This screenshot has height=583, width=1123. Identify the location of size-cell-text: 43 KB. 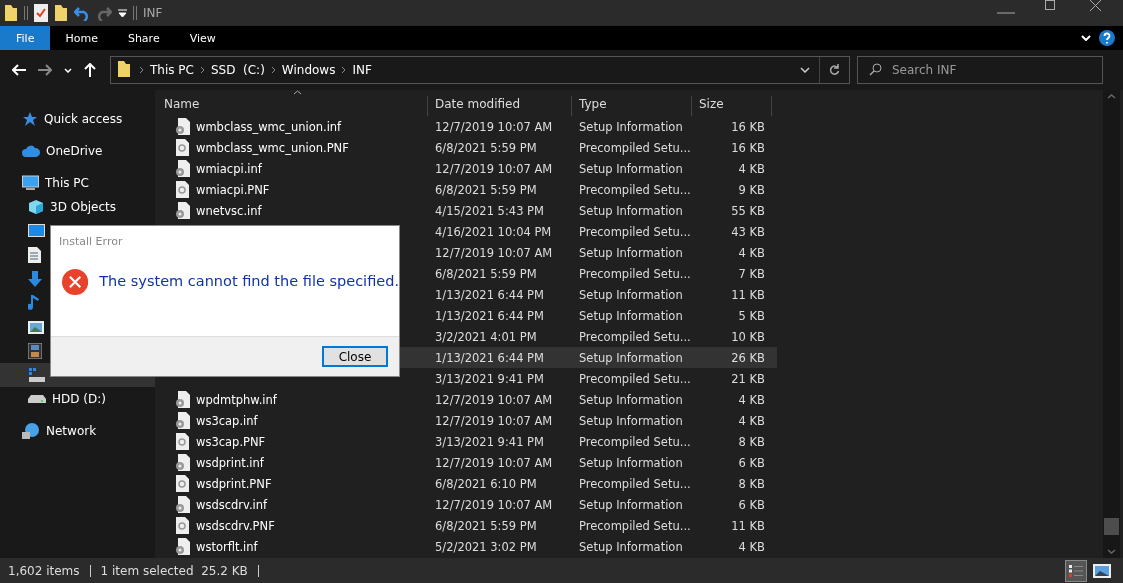
(748, 231).